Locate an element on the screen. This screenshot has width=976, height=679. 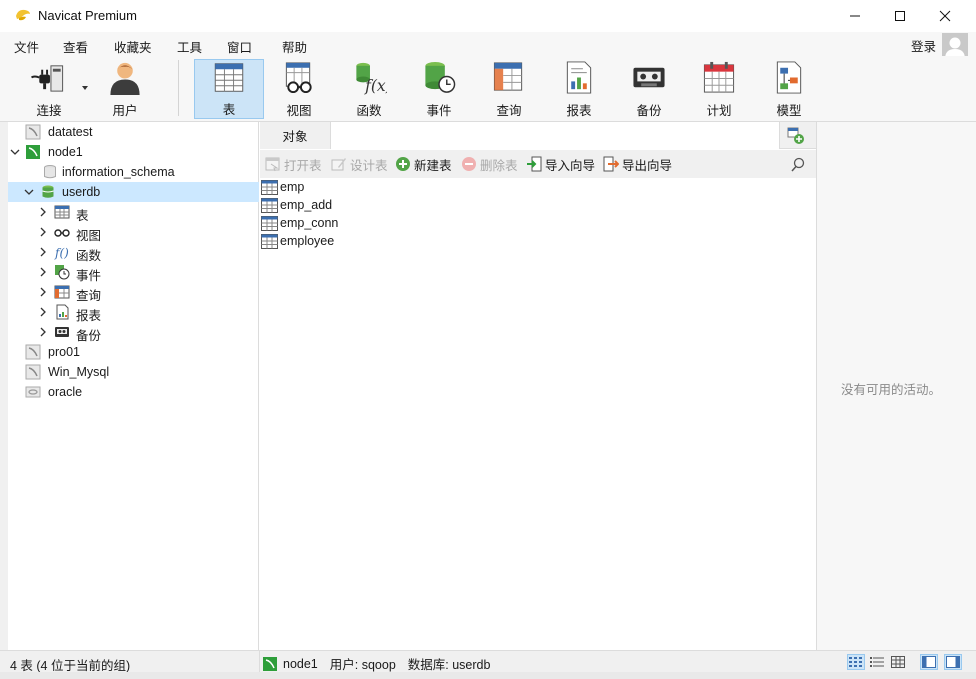
panel-left-icon is located at coordinates (929, 662).